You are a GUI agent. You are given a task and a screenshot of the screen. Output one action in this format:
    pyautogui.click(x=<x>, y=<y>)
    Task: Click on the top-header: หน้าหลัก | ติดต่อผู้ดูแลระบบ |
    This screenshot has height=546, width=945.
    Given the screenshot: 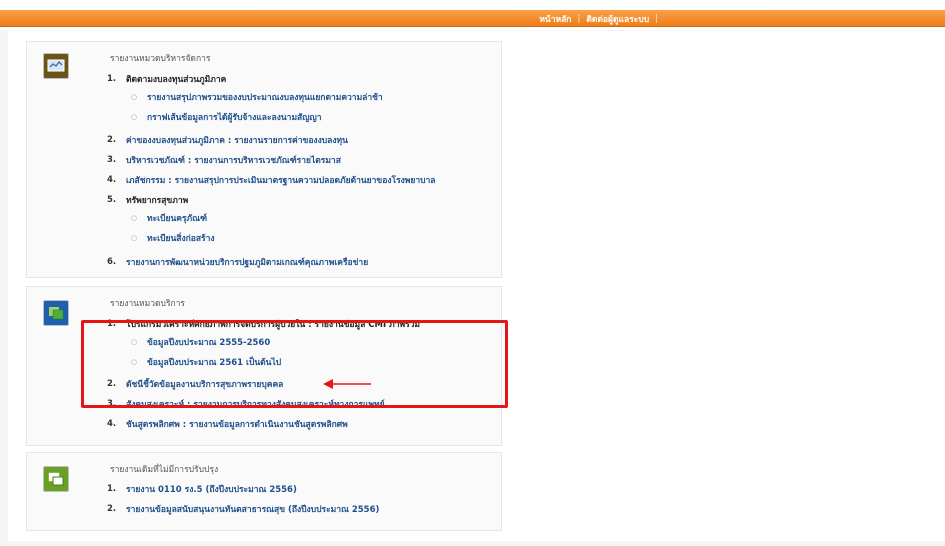 What is the action you would take?
    pyautogui.click(x=472, y=15)
    